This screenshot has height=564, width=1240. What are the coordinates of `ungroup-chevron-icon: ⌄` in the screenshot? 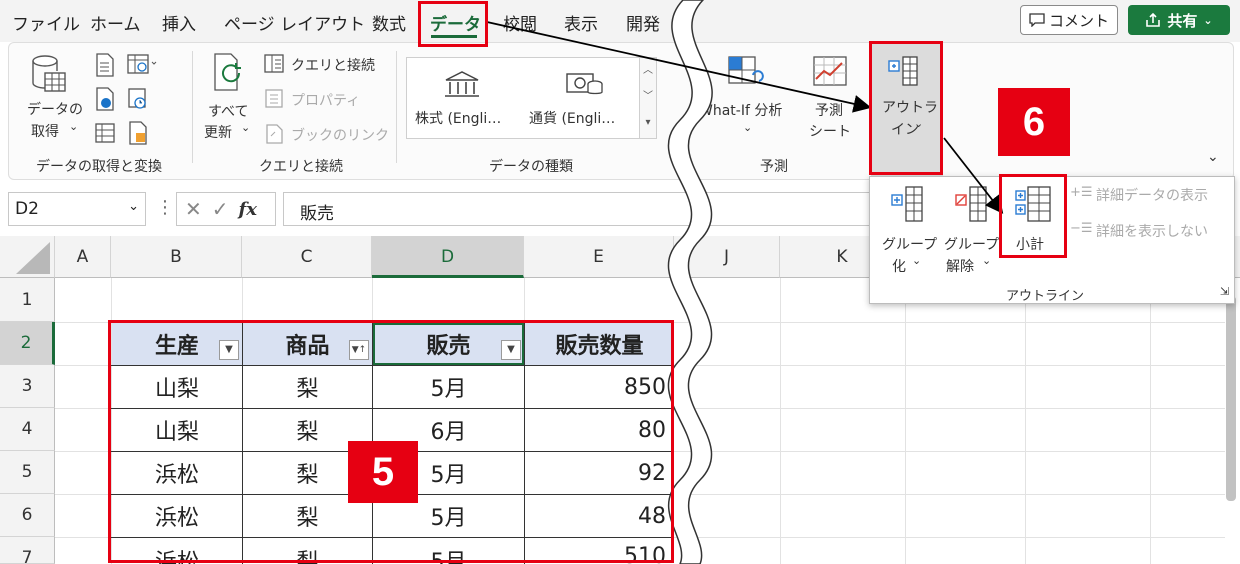 It's located at (986, 260).